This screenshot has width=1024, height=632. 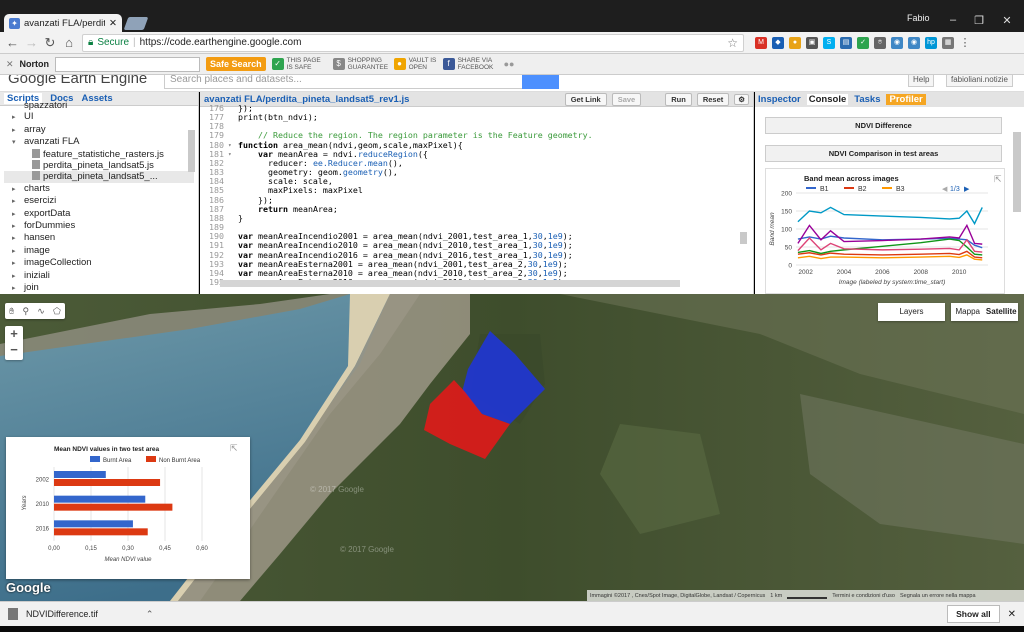 I want to click on share-facebook-button: f SHARE VIA FACEBOOK, so click(x=470, y=64).